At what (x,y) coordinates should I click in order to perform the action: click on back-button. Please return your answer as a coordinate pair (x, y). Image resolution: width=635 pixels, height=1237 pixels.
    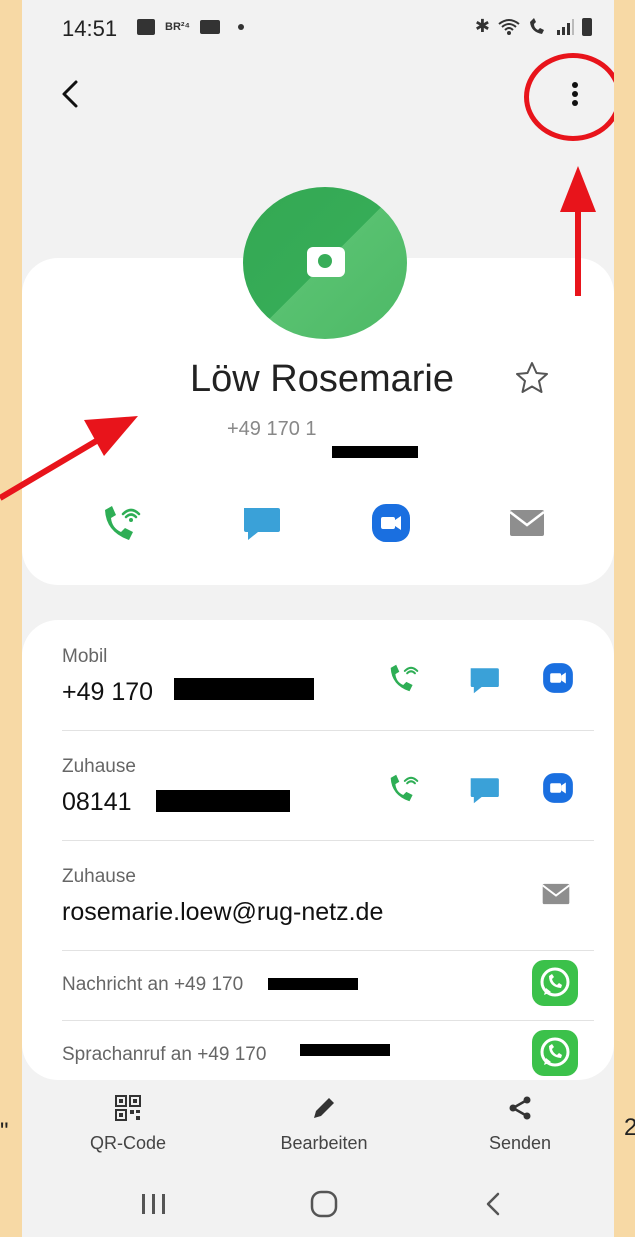
    Looking at the image, I should click on (76, 94).